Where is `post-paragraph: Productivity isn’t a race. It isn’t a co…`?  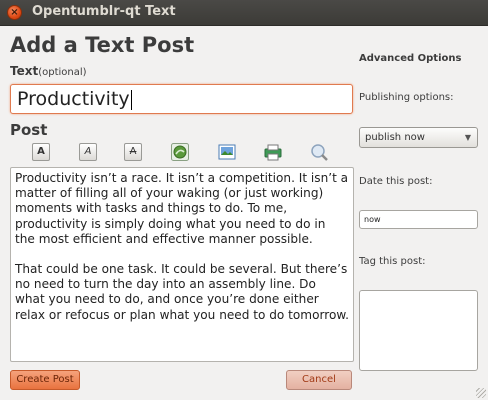
post-paragraph: Productivity isn’t a race. It isn’t a co… is located at coordinates (182, 208).